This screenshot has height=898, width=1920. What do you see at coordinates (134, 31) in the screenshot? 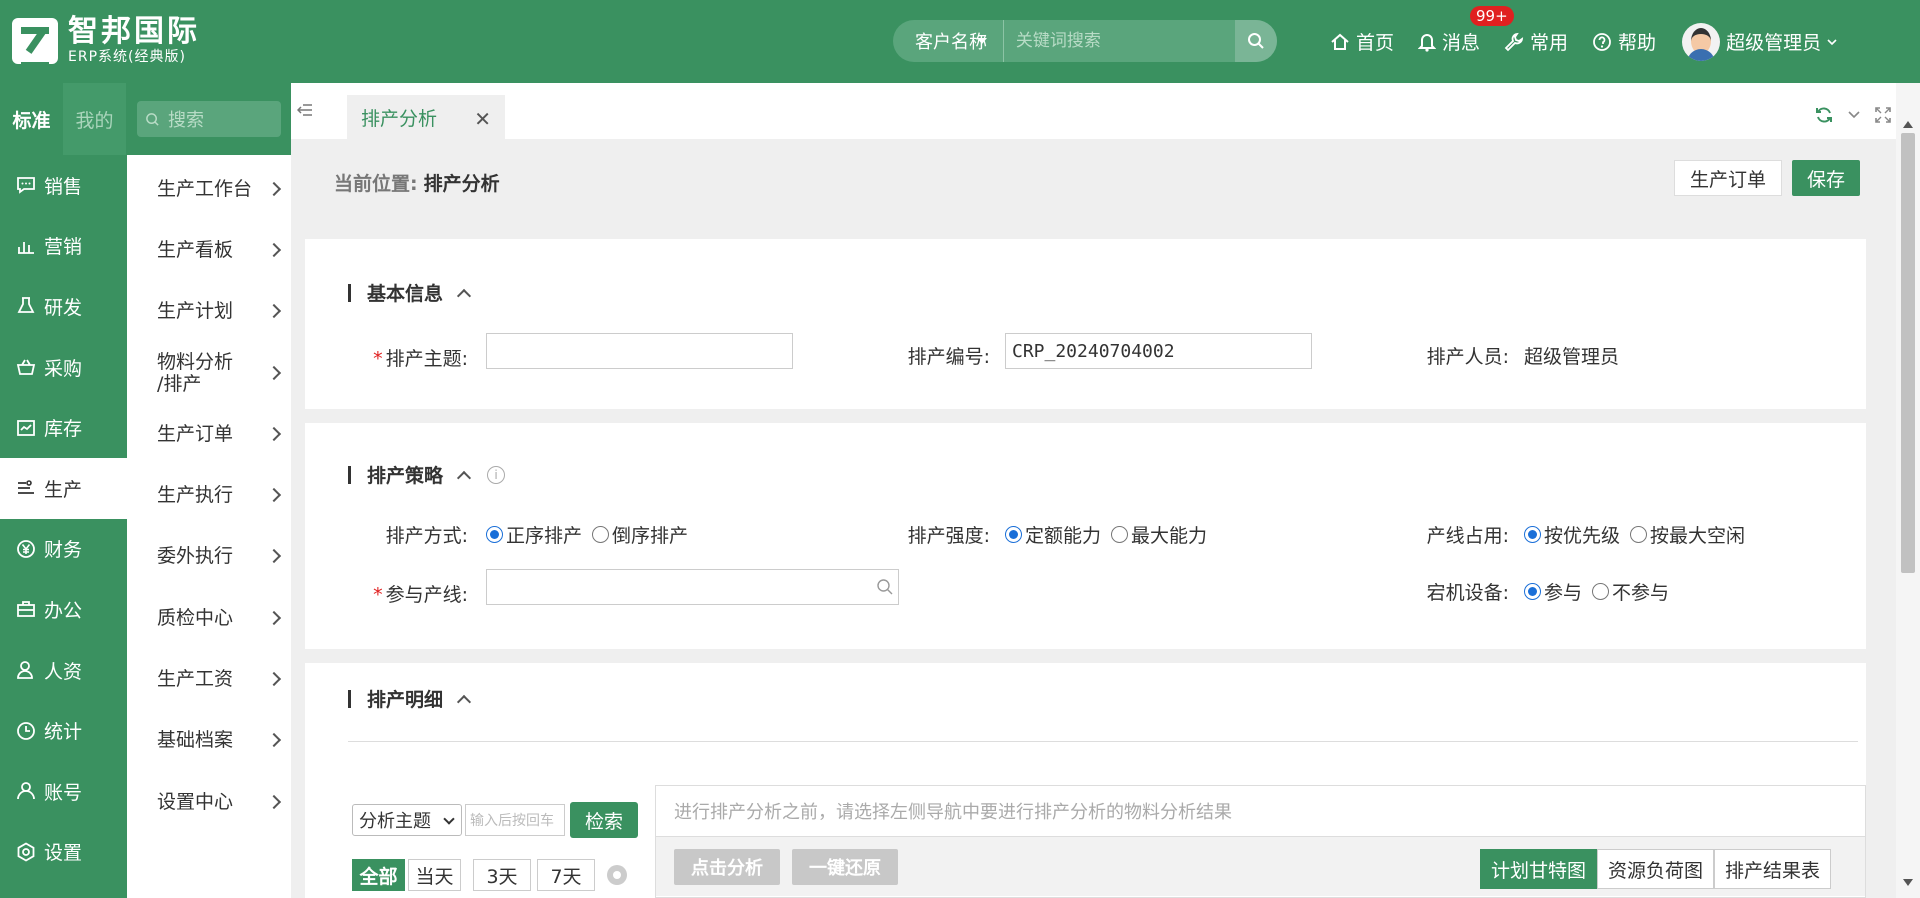
I see `brand-title: 智邦国际` at bounding box center [134, 31].